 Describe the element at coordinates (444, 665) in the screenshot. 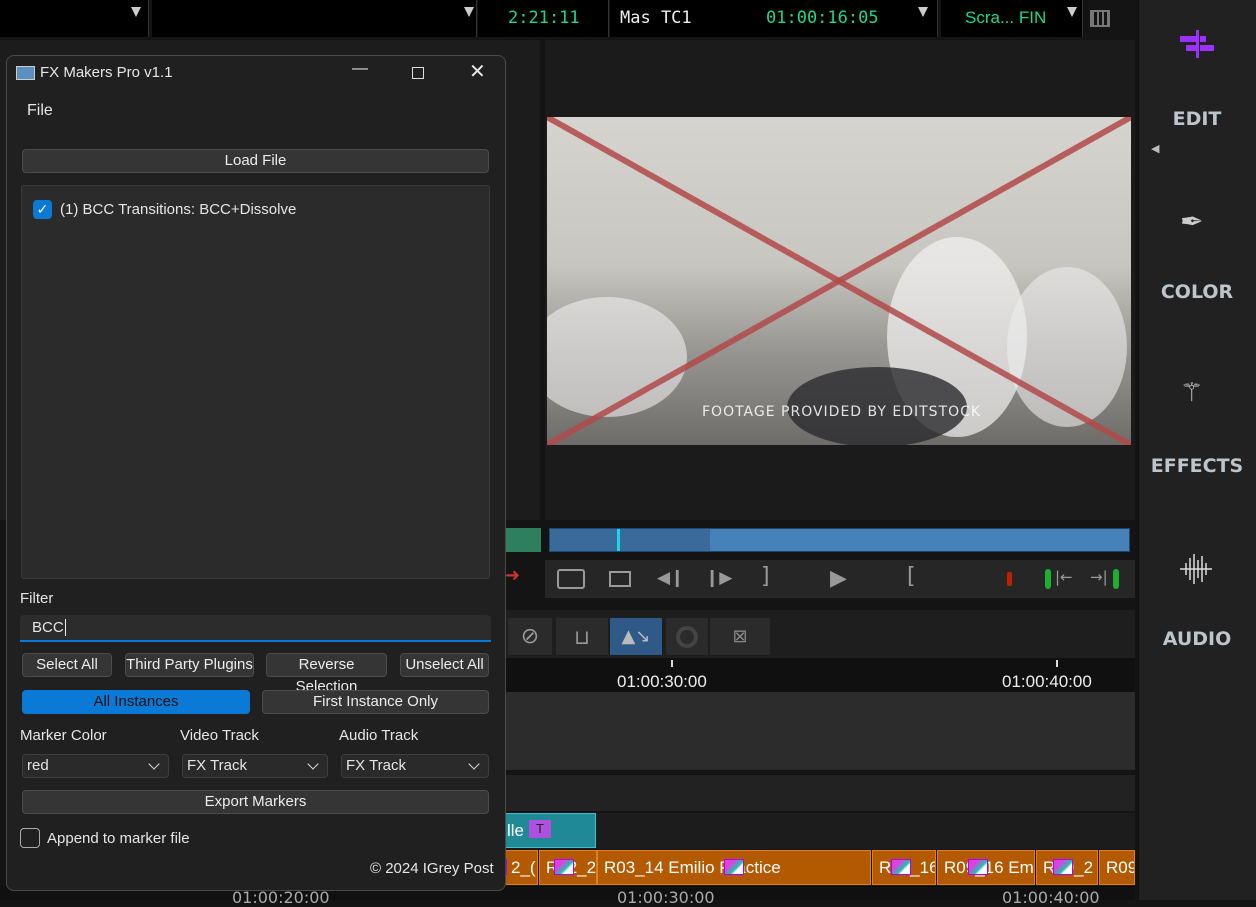

I see `unselect-all-button: Unselect All` at that location.